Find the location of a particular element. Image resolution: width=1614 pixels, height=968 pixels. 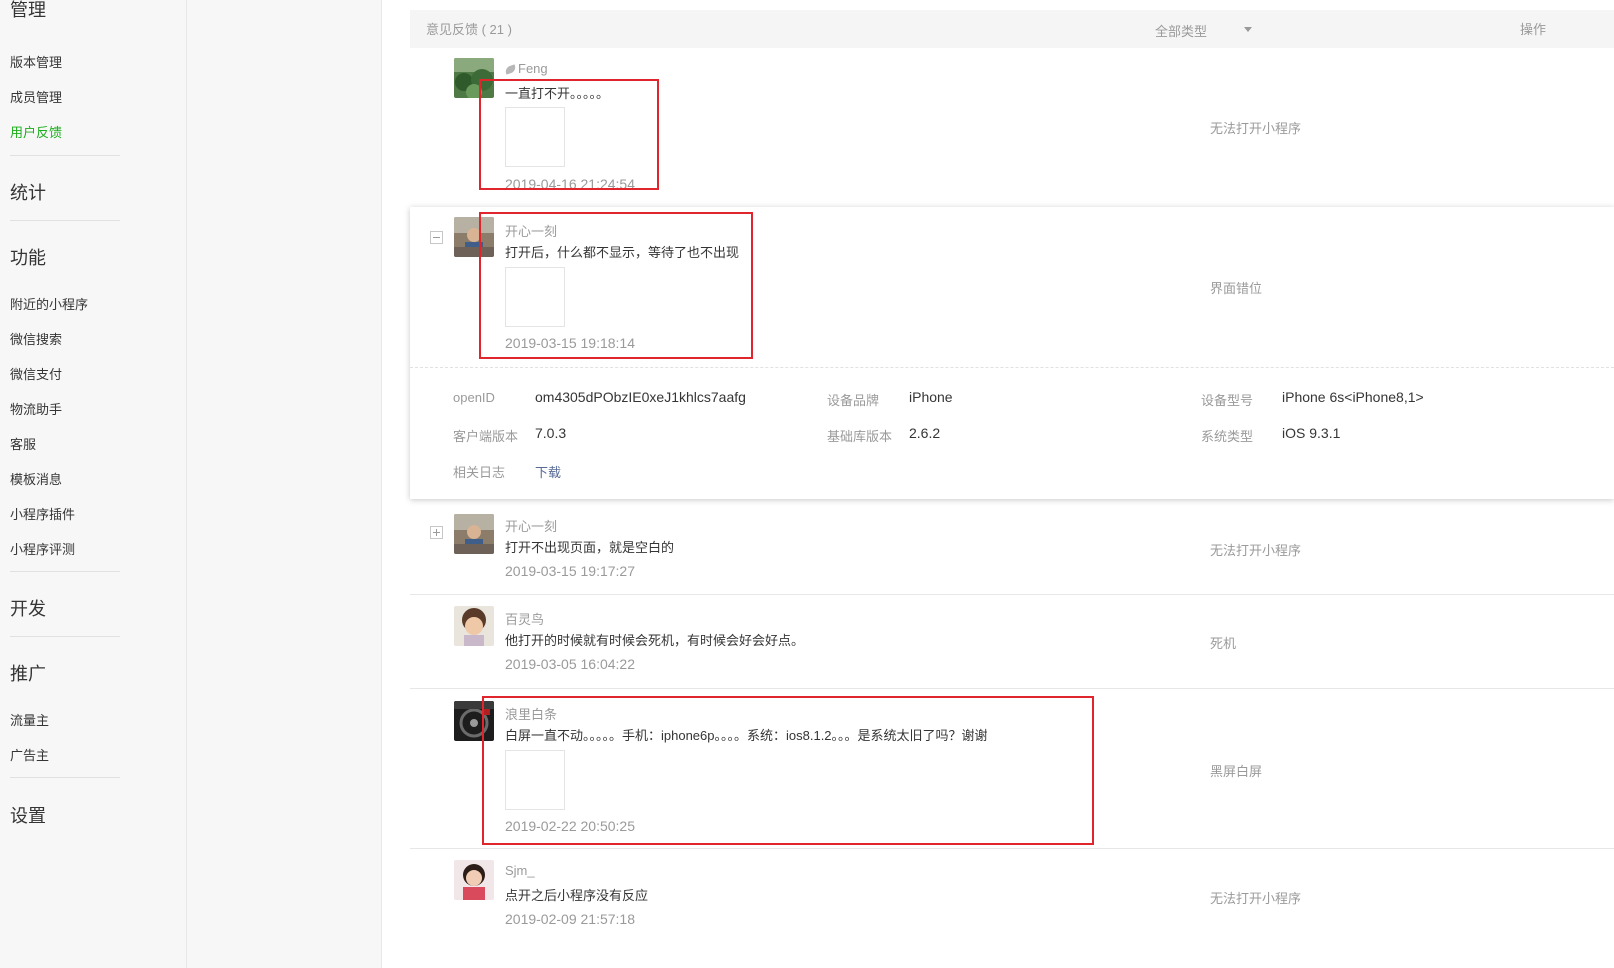

device-brand-label: 设备品牌 is located at coordinates (853, 400).